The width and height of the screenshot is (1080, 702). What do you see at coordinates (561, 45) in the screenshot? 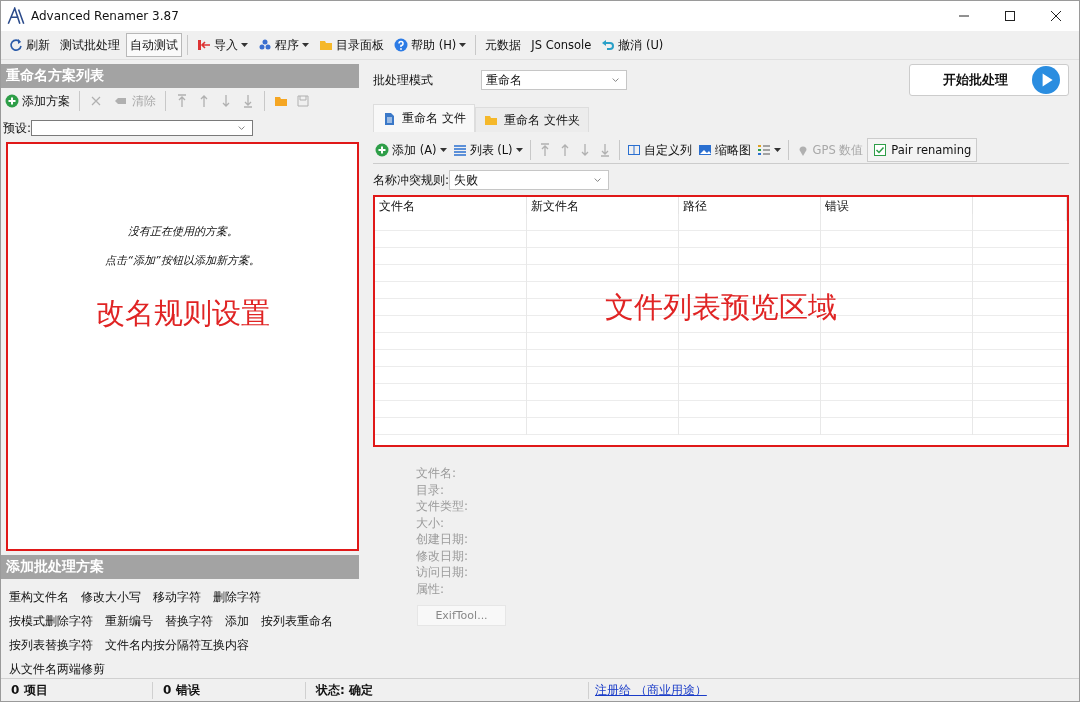
I see `toolbar-button: JS Console` at bounding box center [561, 45].